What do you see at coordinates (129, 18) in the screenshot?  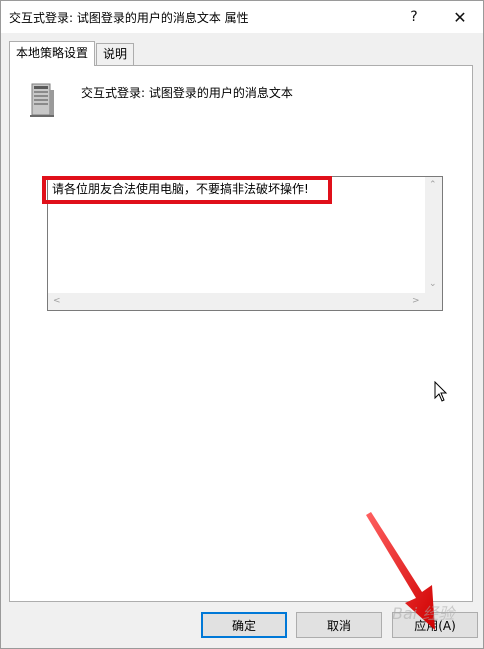 I see `window-title: 交互式登录: 试图登录的用户的消息文本 属性` at bounding box center [129, 18].